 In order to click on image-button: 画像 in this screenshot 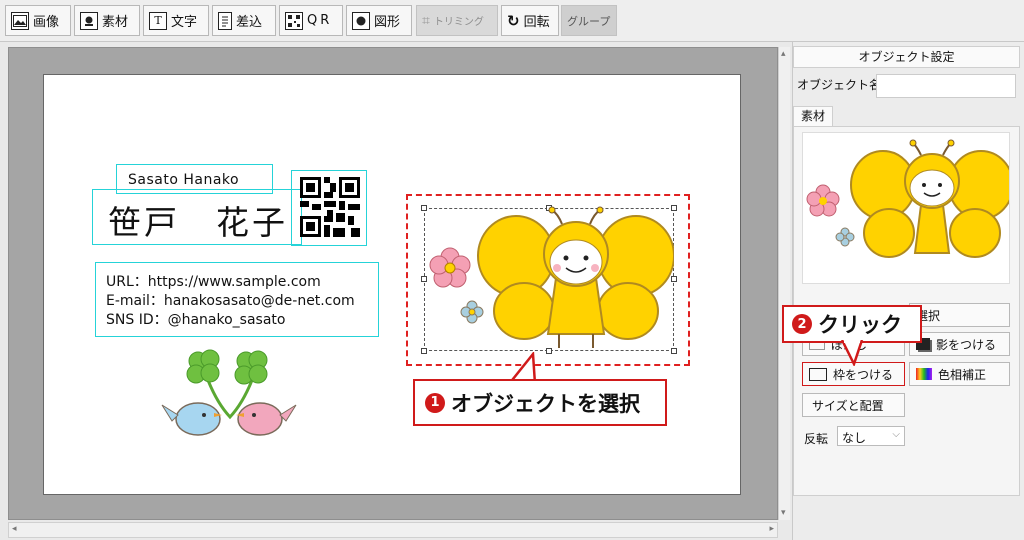, I will do `click(38, 20)`.